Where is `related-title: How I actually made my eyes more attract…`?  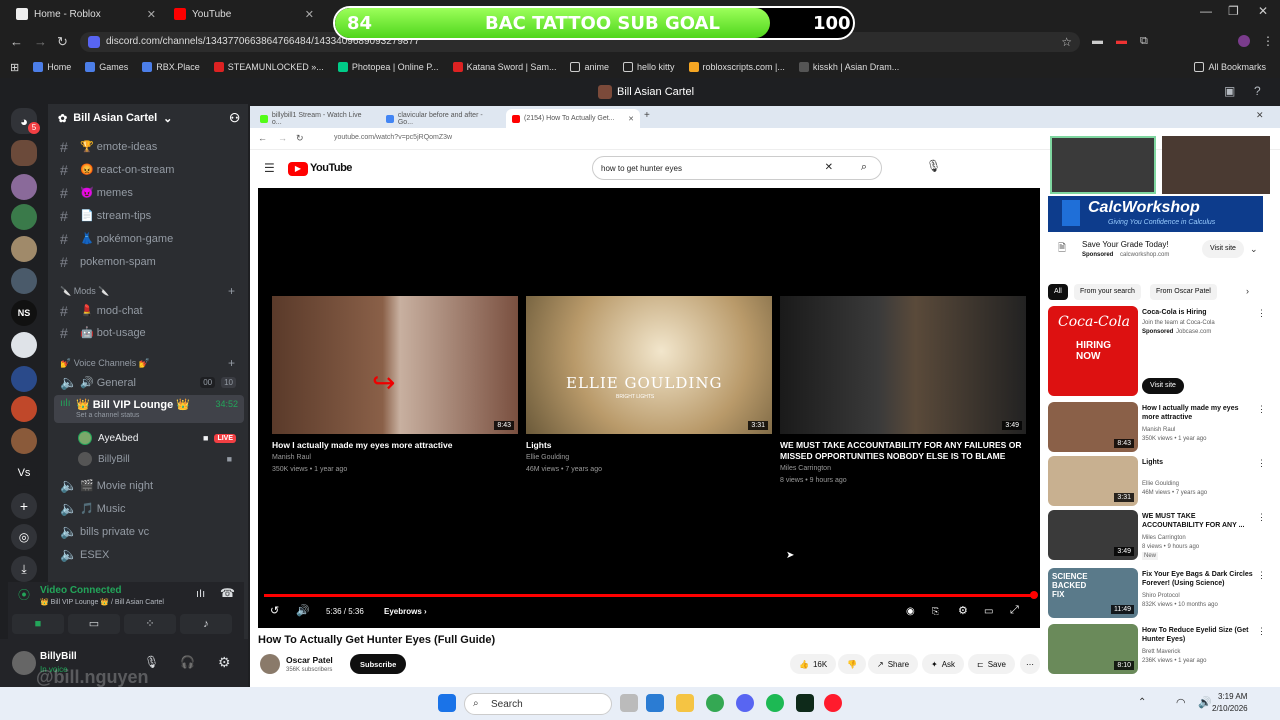
related-title: How I actually made my eyes more attract… is located at coordinates (1198, 413).